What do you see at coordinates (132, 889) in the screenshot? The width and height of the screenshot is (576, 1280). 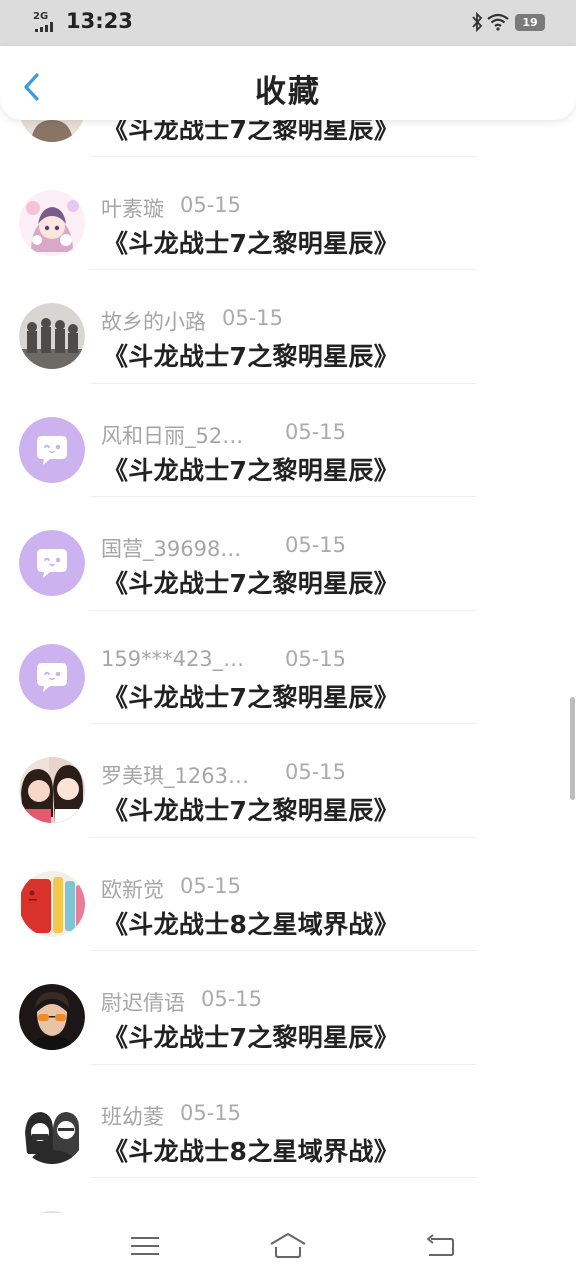 I see `user-name: 欧新觉` at bounding box center [132, 889].